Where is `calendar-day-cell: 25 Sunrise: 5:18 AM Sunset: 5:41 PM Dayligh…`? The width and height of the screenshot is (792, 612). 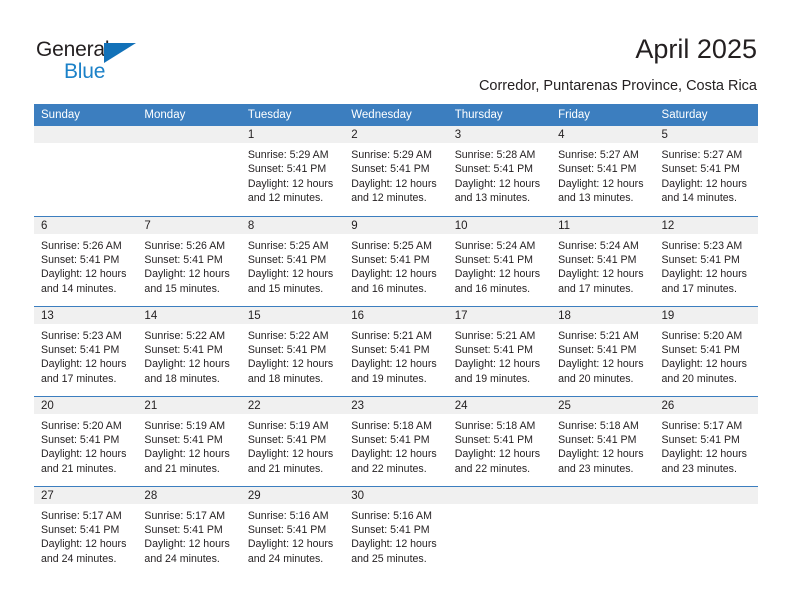 calendar-day-cell: 25 Sunrise: 5:18 AM Sunset: 5:41 PM Dayligh… is located at coordinates (603, 440).